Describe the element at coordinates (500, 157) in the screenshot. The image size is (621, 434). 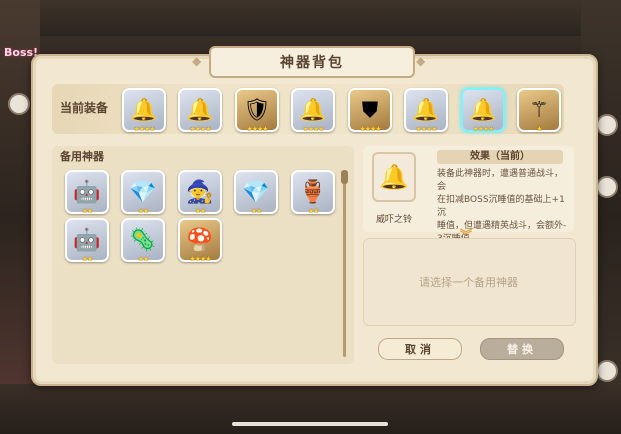
I see `effect-header: 效果（当前）` at that location.